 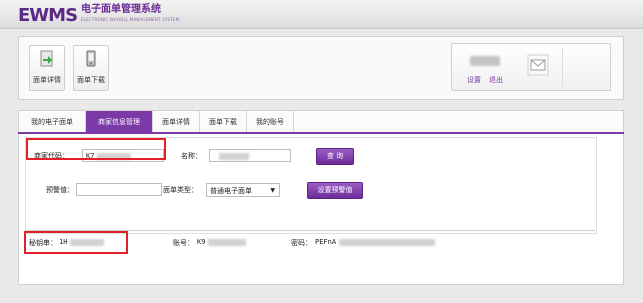 I want to click on warning-value-label: 预警值：, so click(x=60, y=190).